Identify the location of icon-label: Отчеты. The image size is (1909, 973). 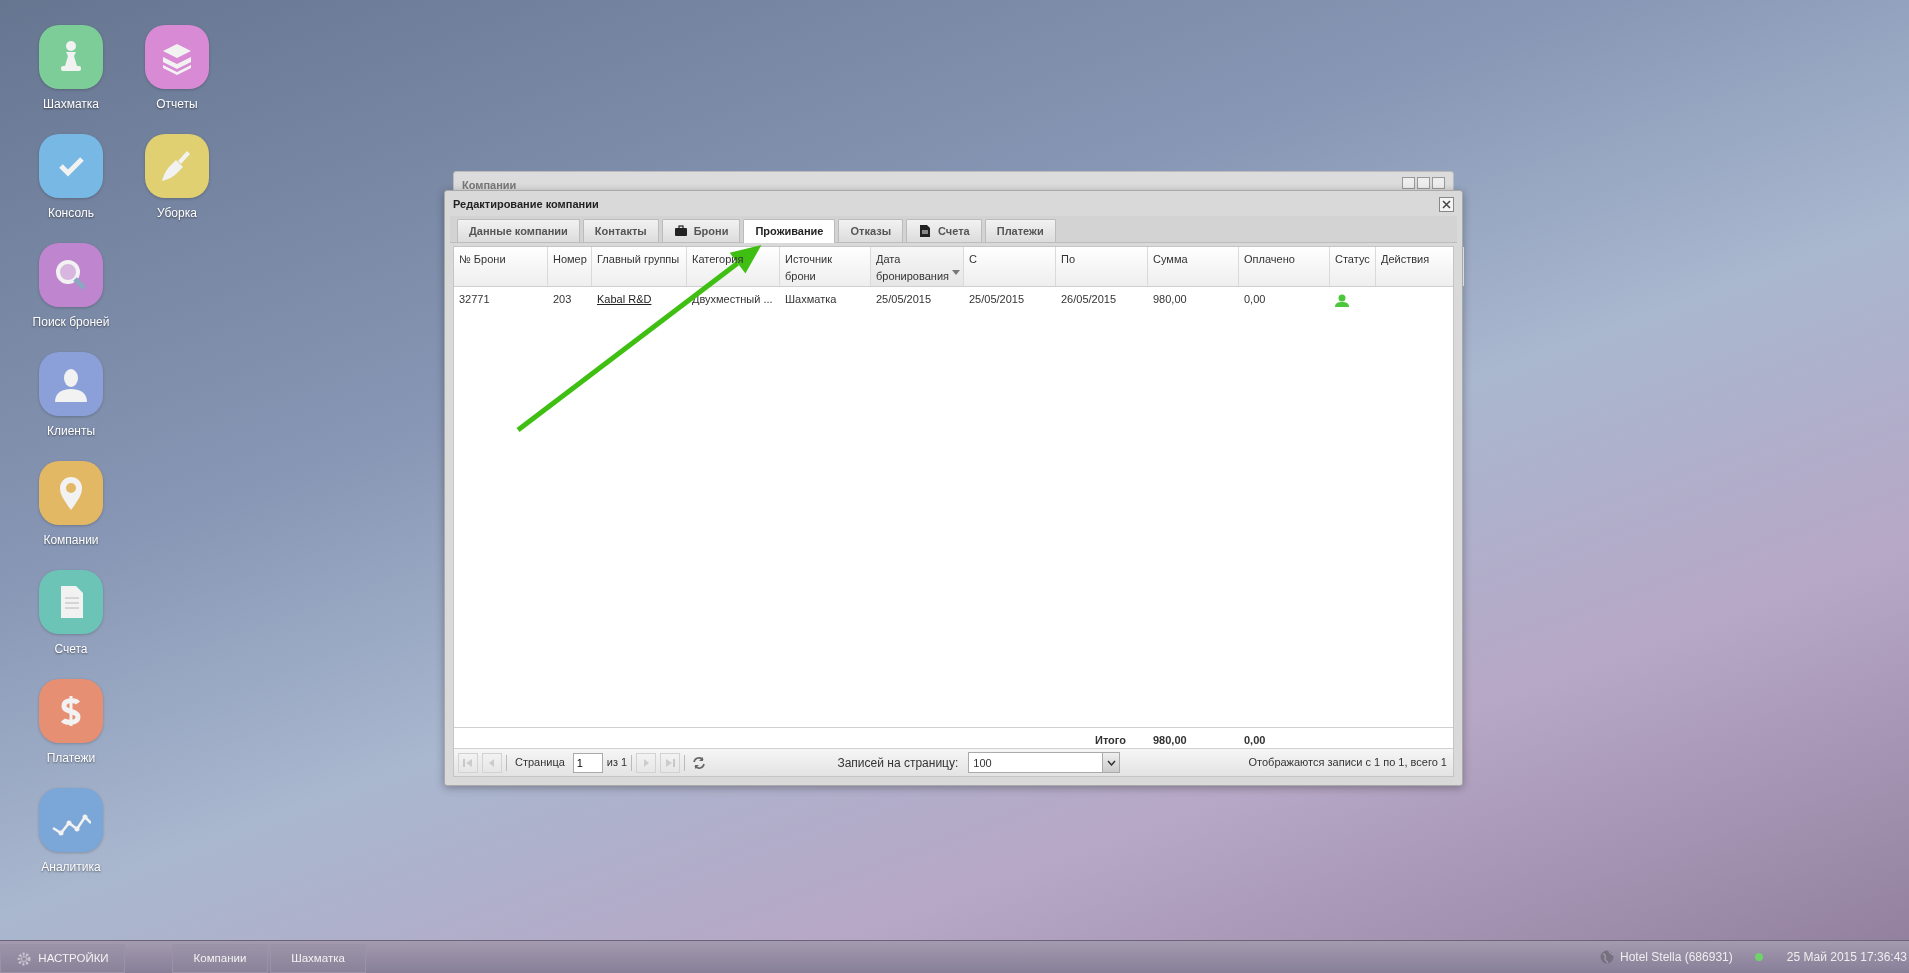
(177, 104).